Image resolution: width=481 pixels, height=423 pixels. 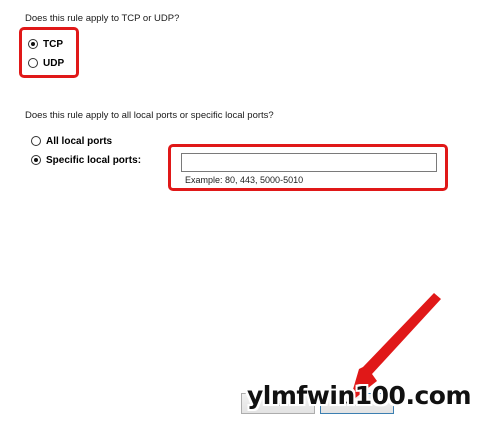 I want to click on red-arrow-icon, so click(x=395, y=348).